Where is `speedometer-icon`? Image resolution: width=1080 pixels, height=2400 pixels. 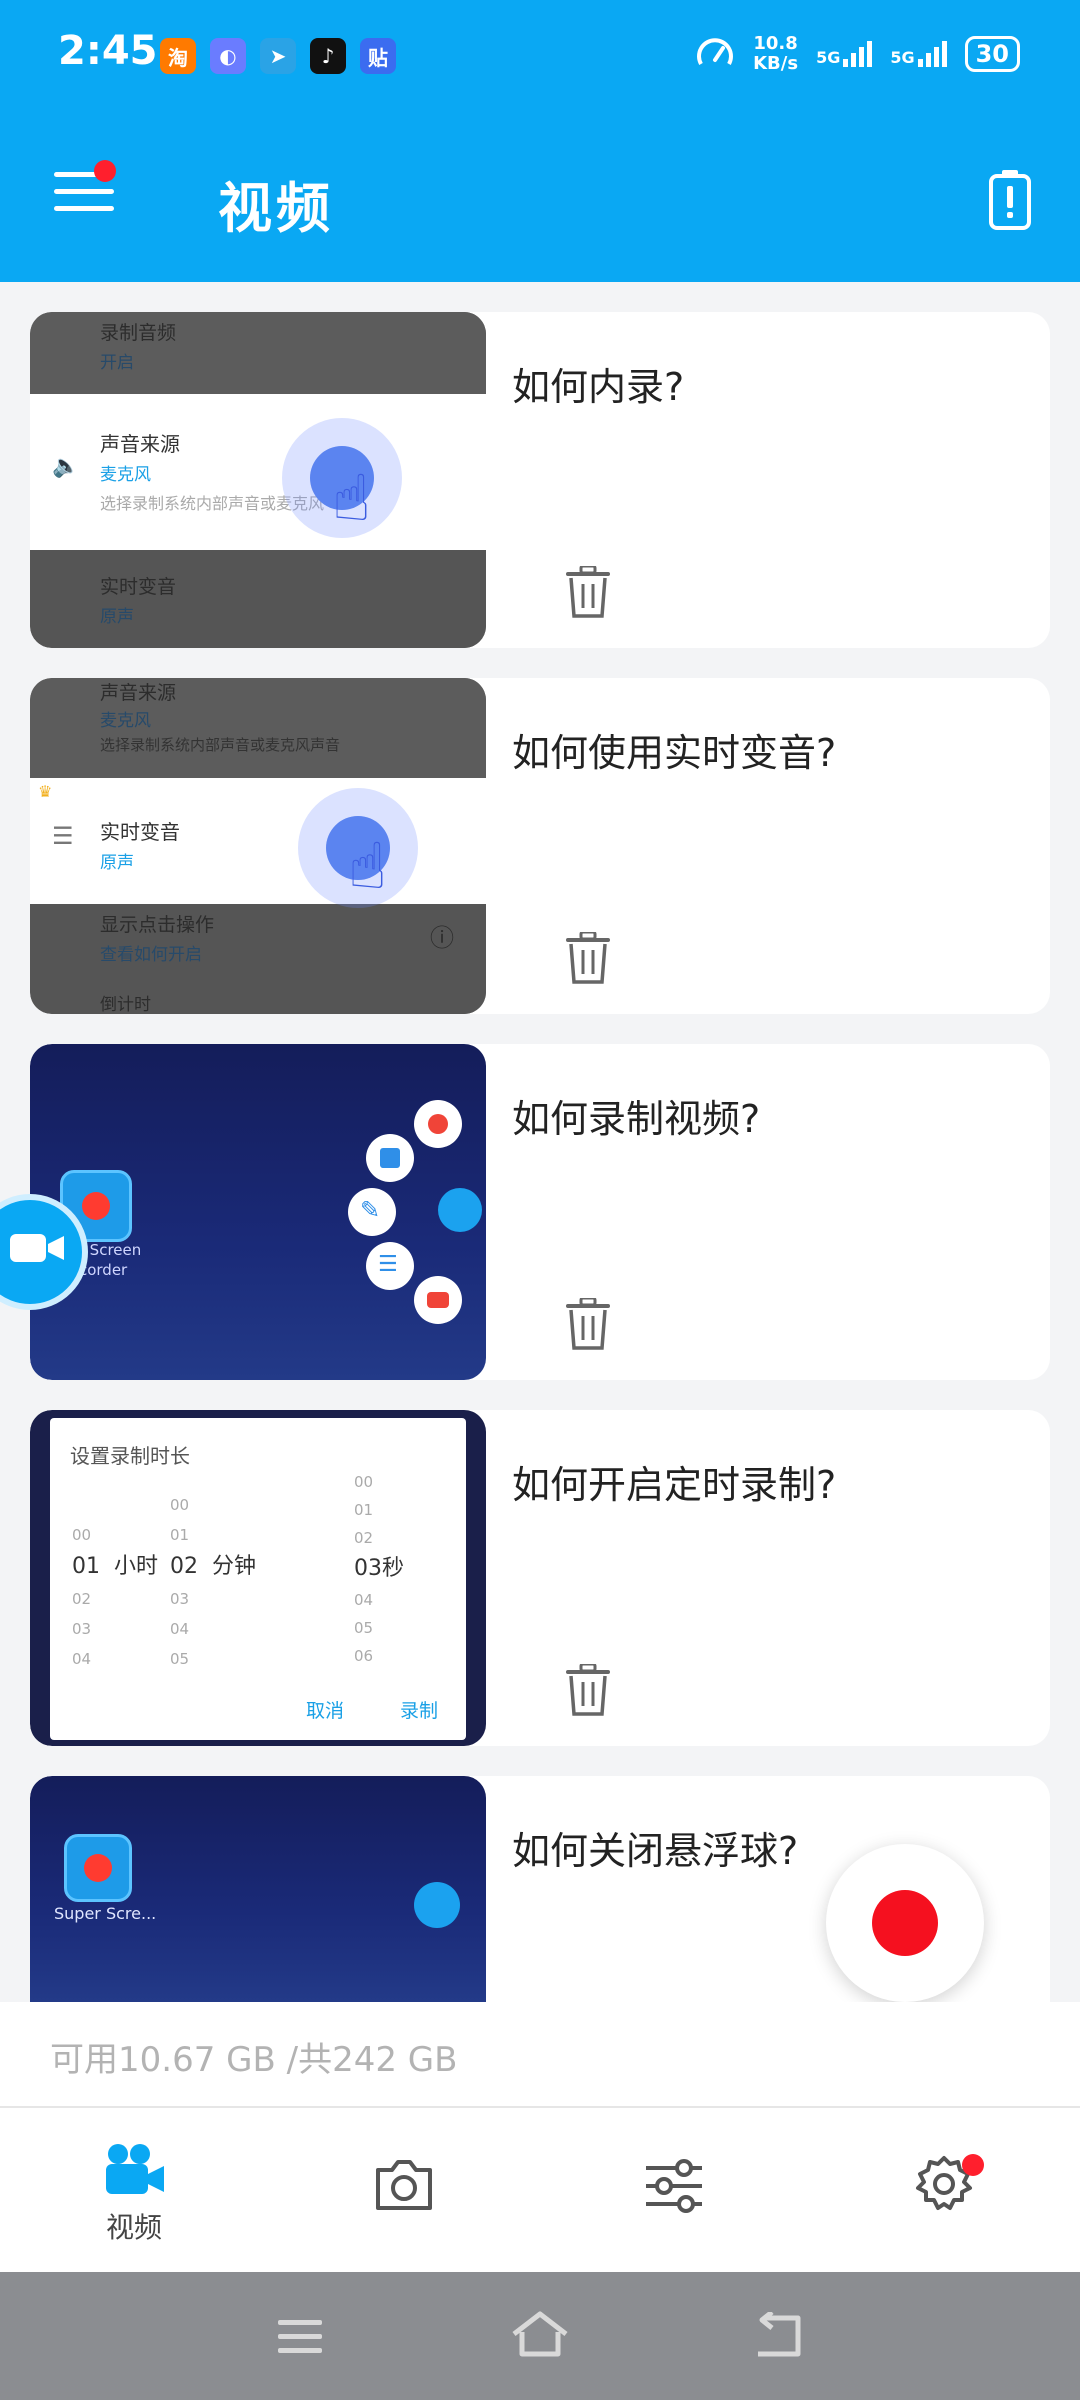
speedometer-icon is located at coordinates (715, 51).